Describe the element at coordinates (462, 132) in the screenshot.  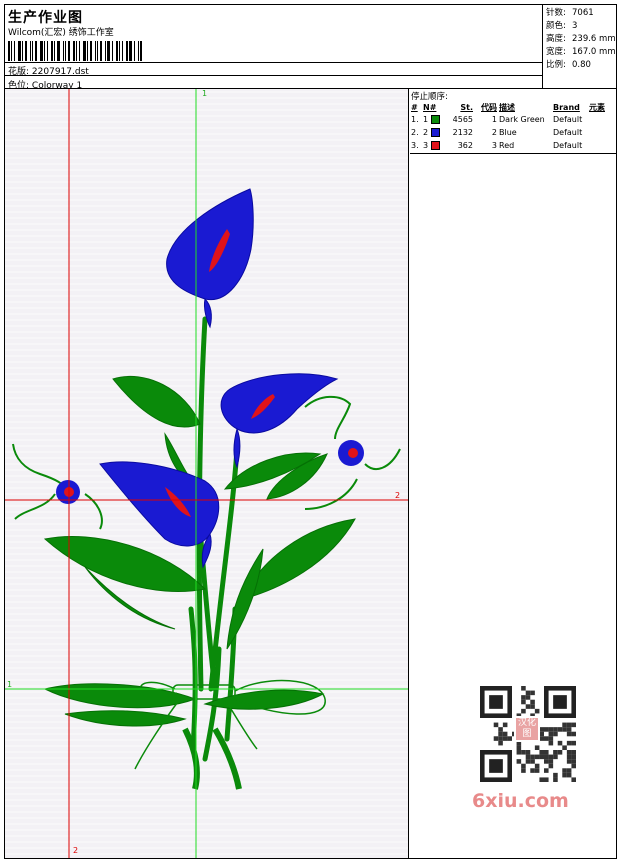
I see `stitch-count: 2132` at that location.